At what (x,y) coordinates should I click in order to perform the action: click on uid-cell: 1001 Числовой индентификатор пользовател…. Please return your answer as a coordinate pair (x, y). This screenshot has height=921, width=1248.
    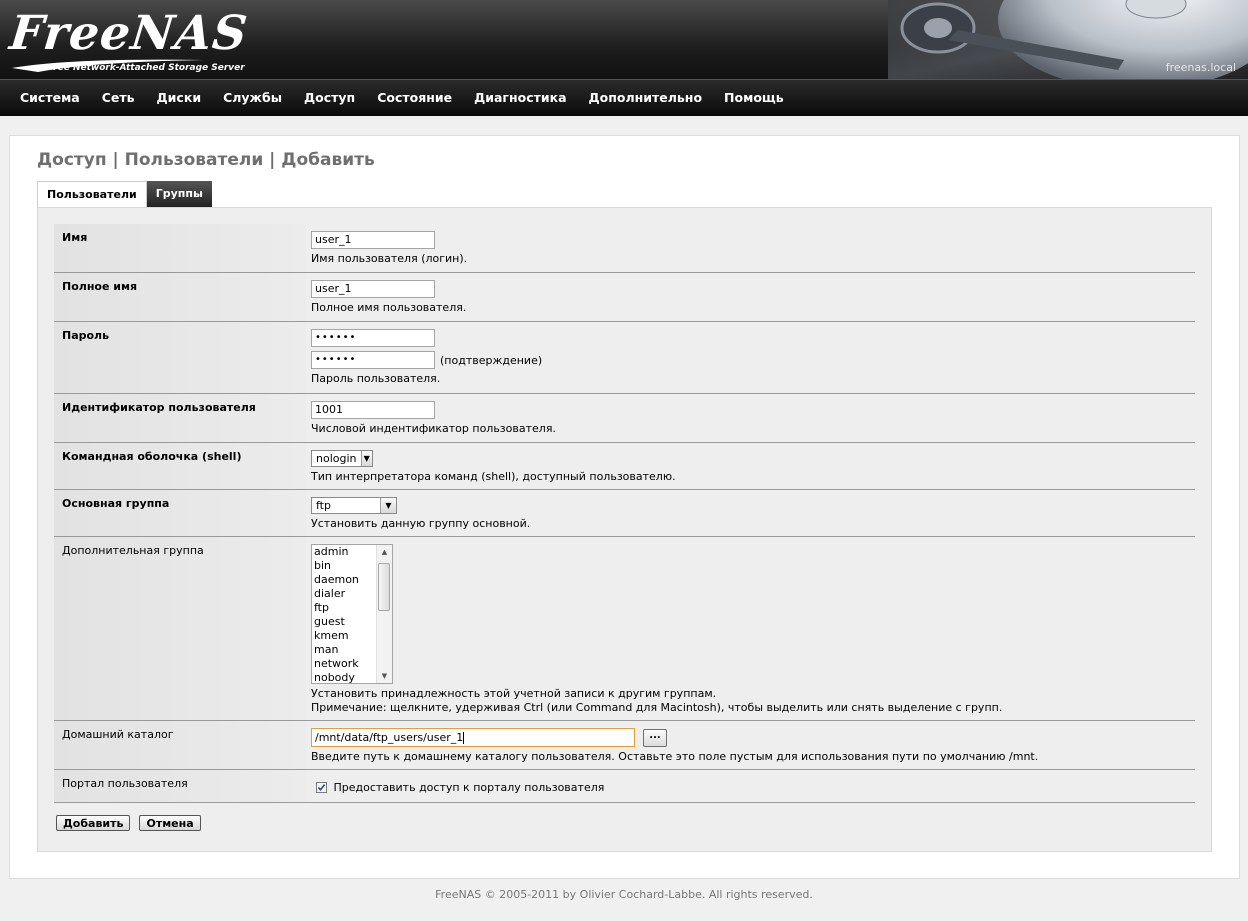
    Looking at the image, I should click on (750, 418).